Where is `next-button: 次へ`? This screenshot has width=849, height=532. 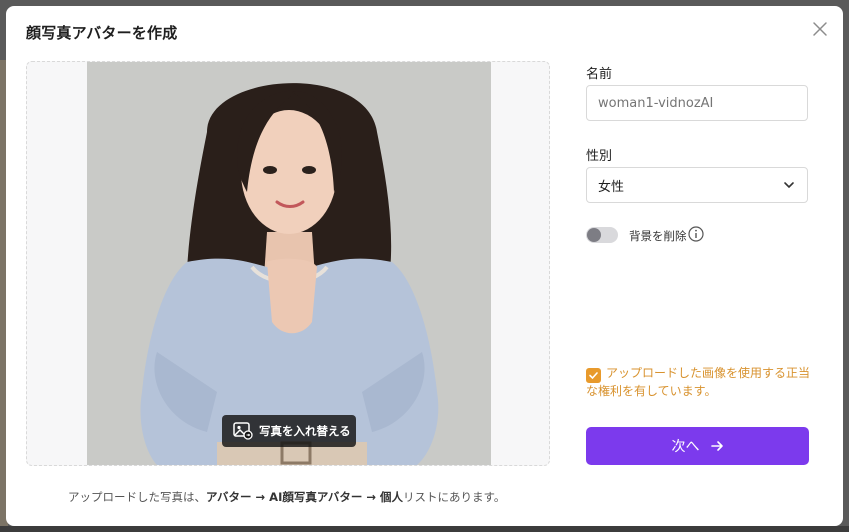
next-button: 次へ is located at coordinates (697, 446).